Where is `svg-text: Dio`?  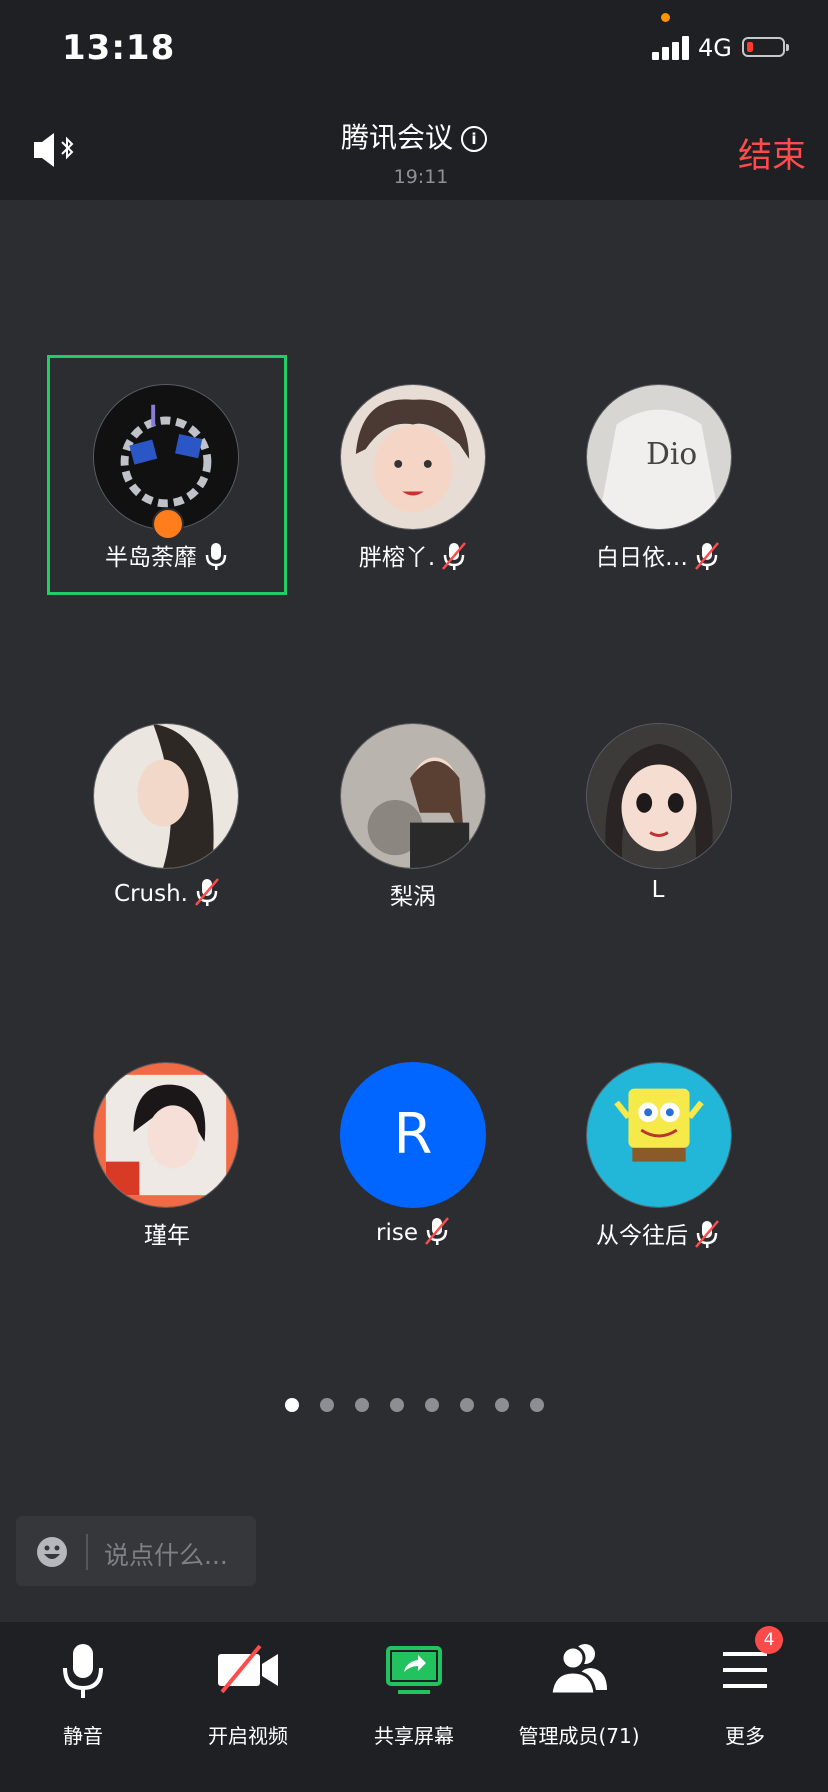
svg-text: Dio is located at coordinates (671, 454).